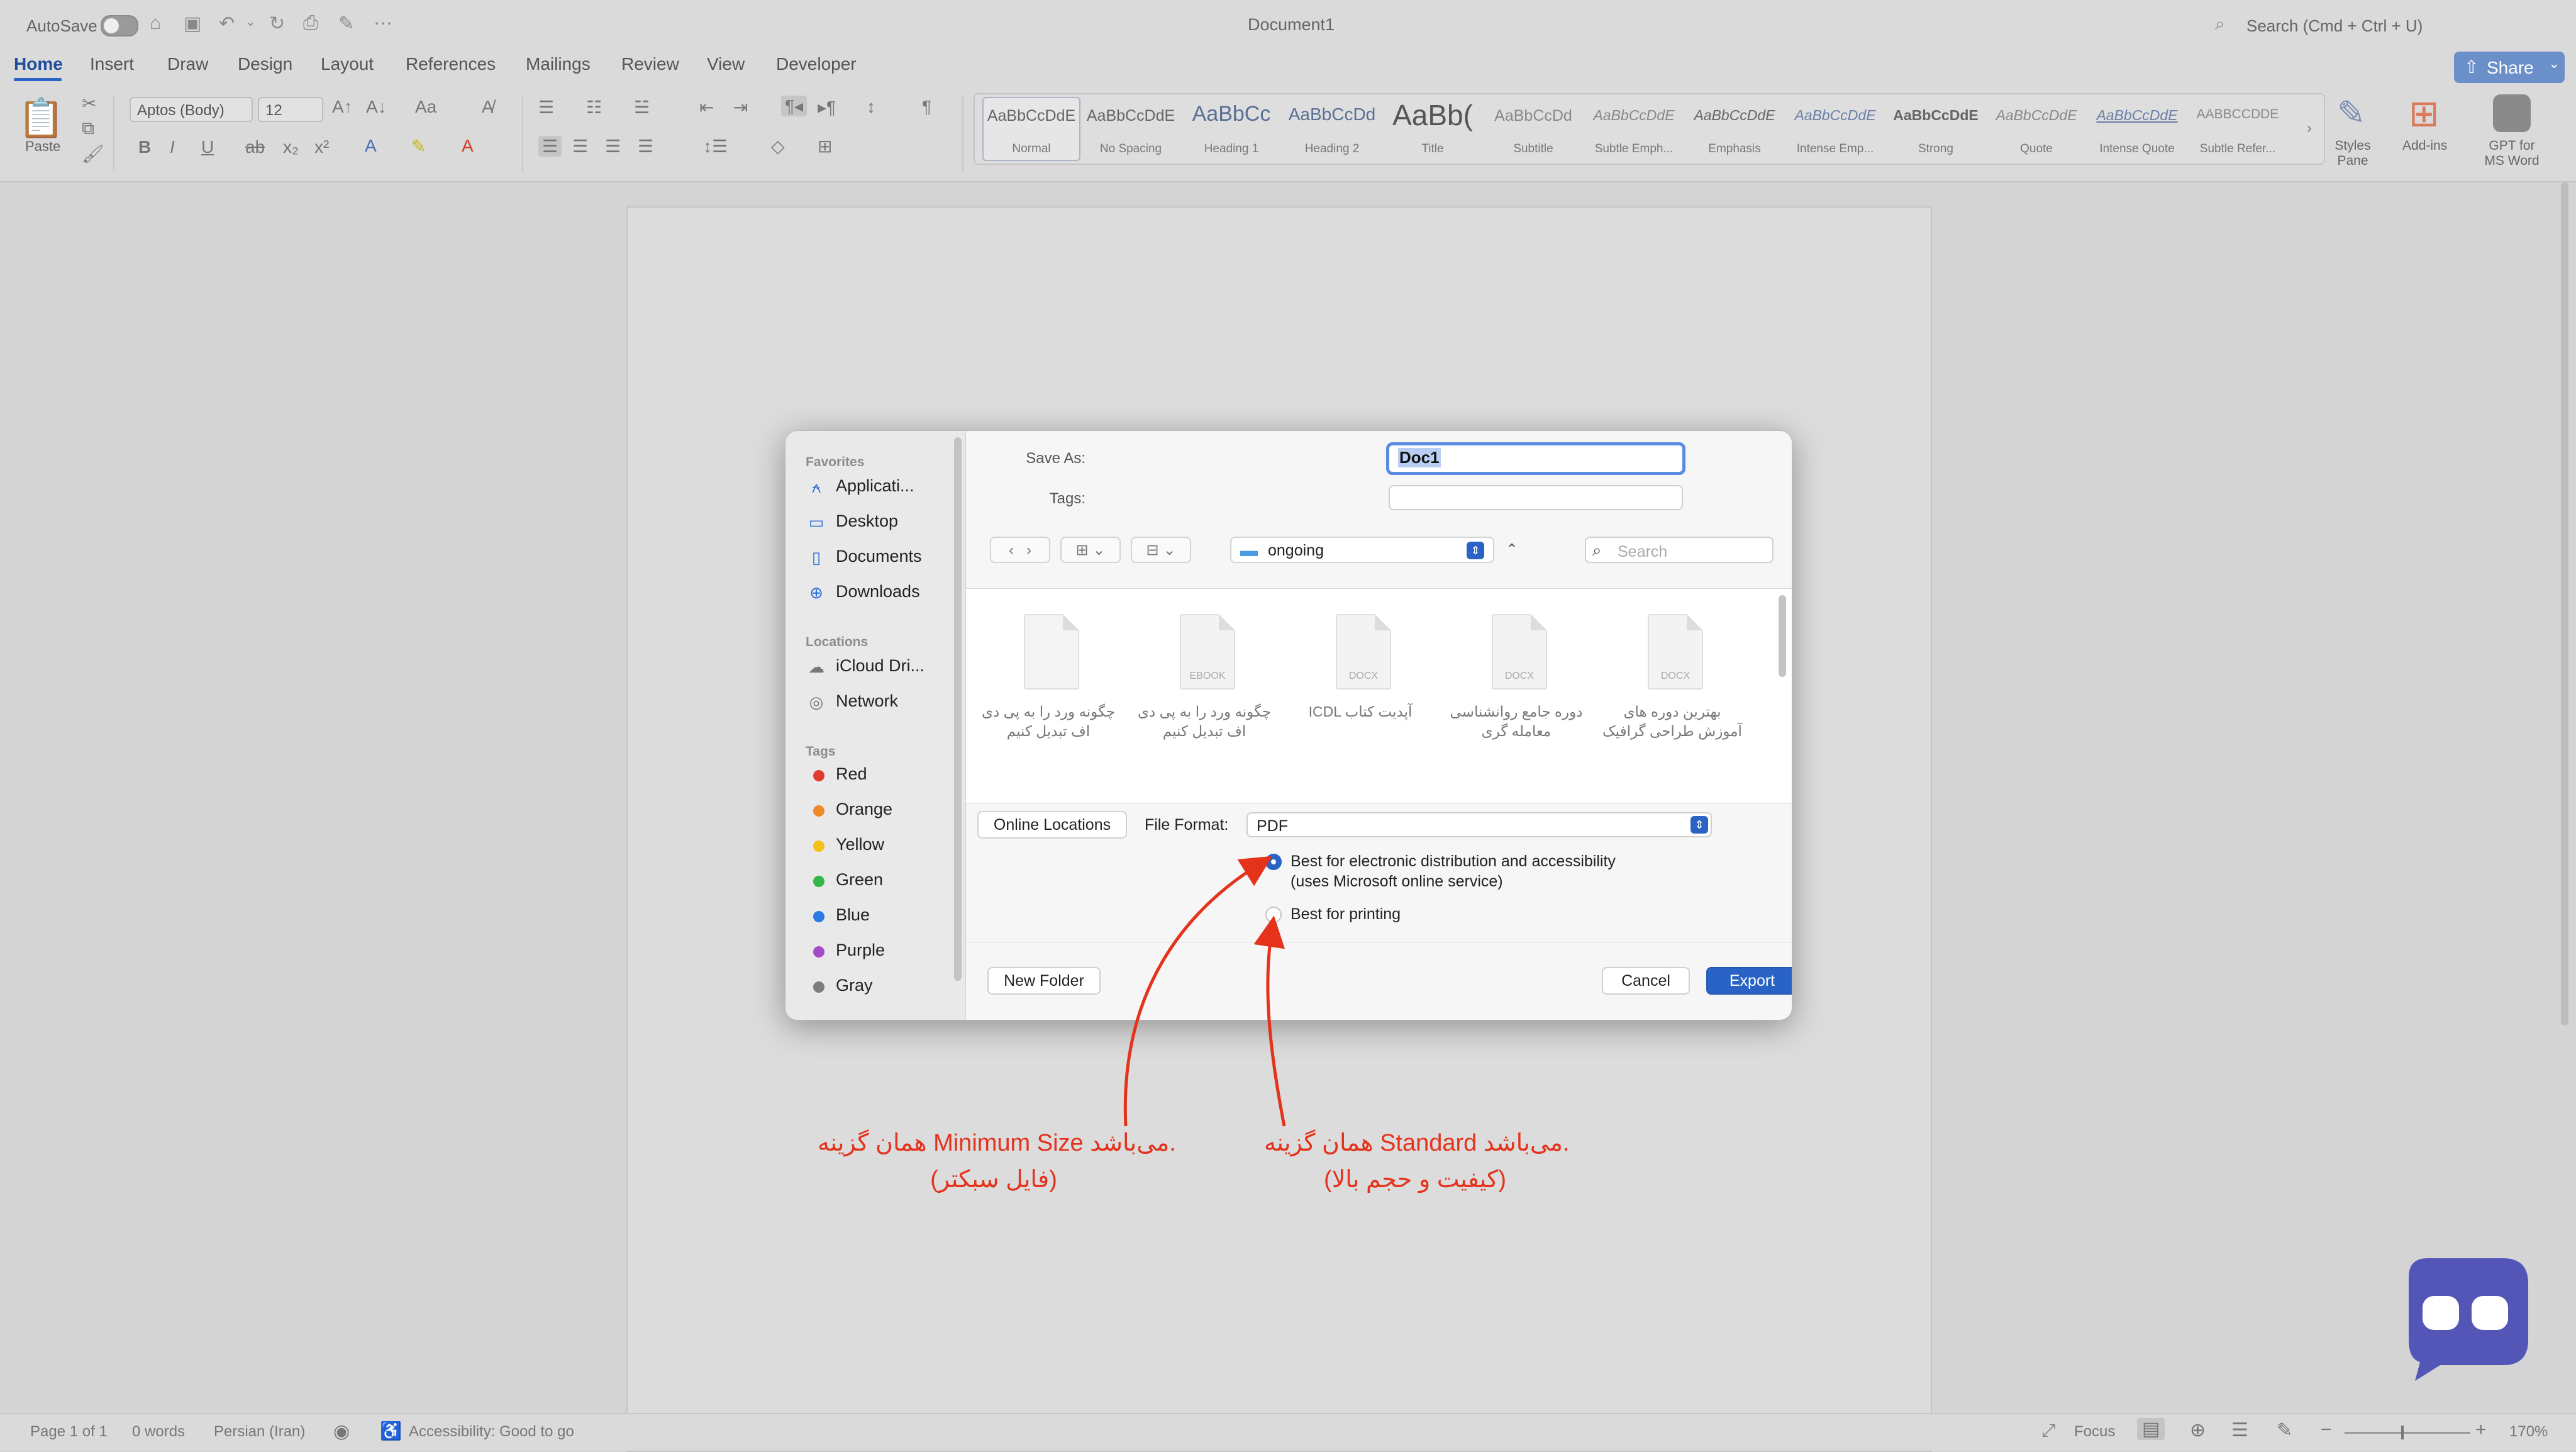 The width and height of the screenshot is (2576, 1452). Describe the element at coordinates (391, 1431) in the screenshot. I see `accessibility-icon: ♿` at that location.